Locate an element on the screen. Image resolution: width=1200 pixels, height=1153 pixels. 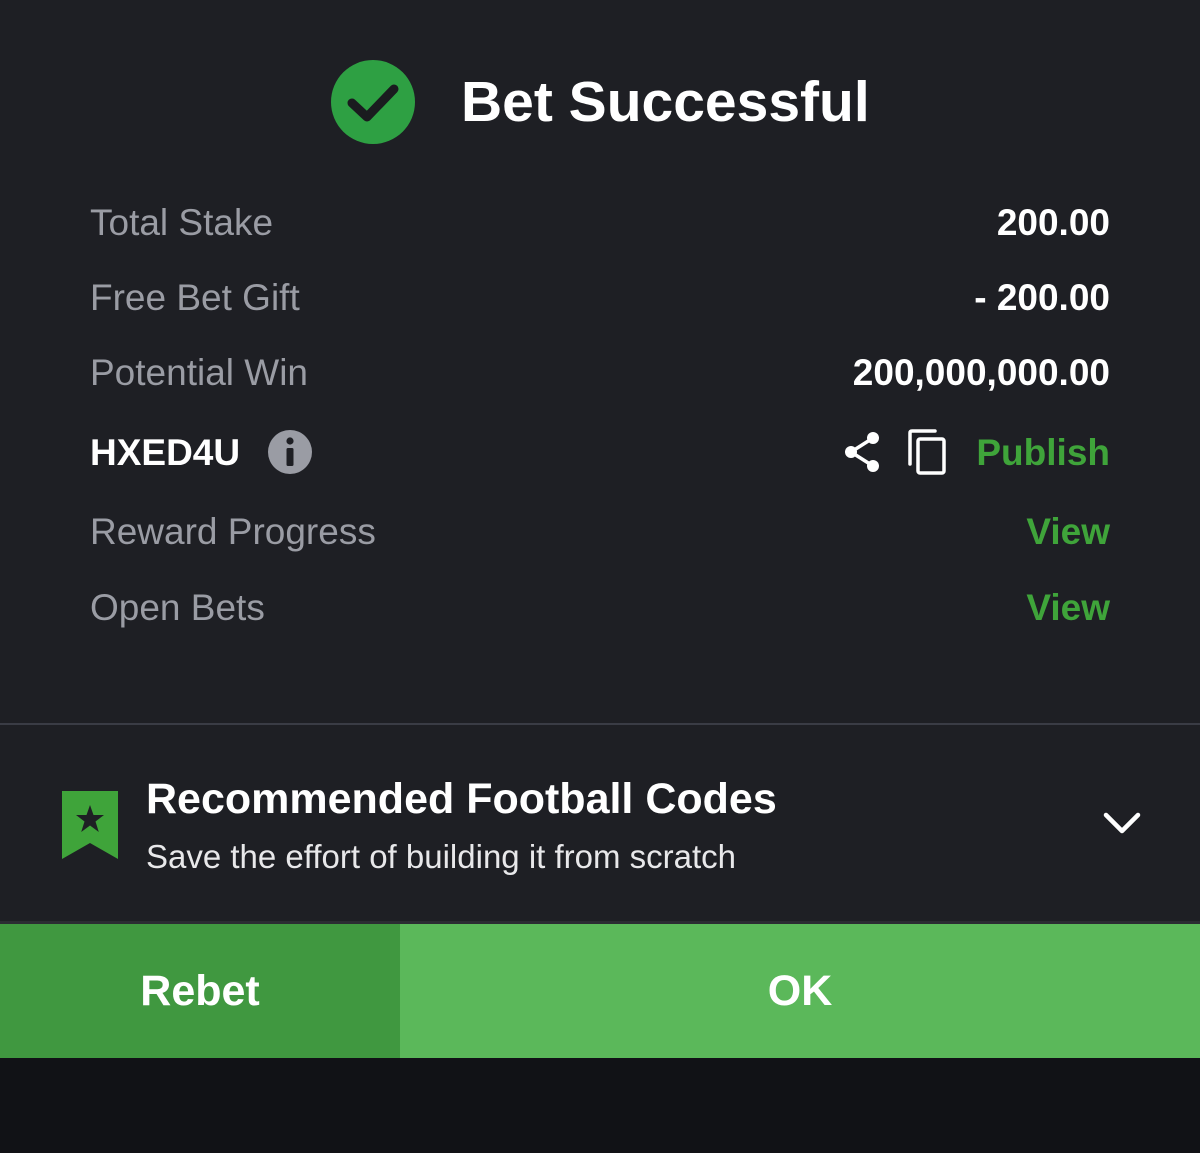
free-bet-label: Free Bet Gift is located at coordinates (195, 297).